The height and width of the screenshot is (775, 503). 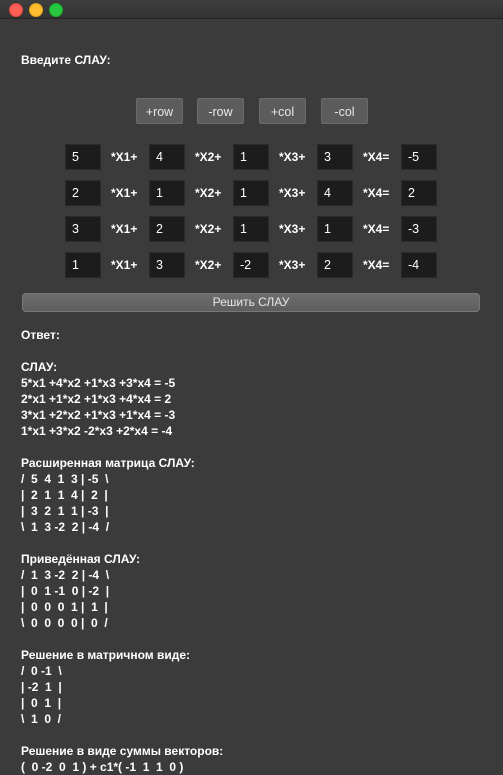 I want to click on answer-line: | 0 1 -1 0 | -2 |, so click(x=65, y=591).